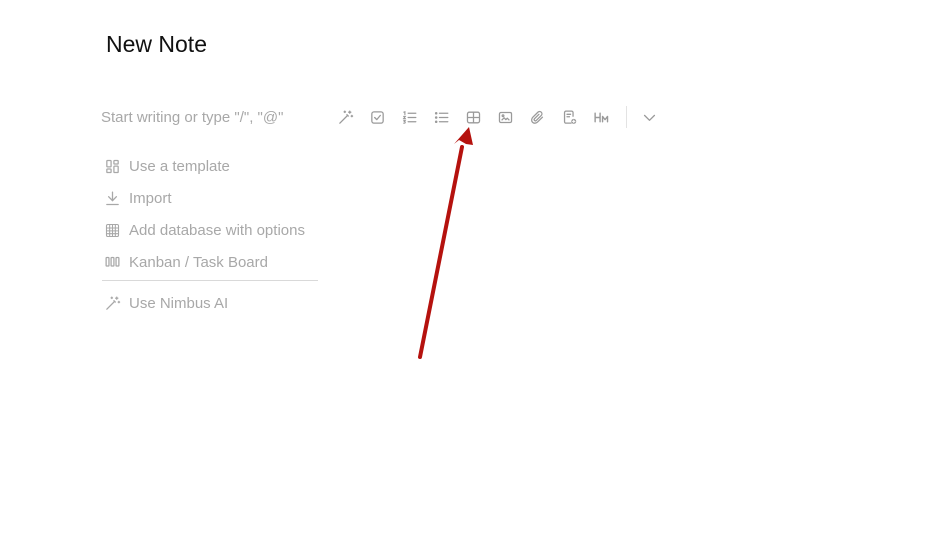  Describe the element at coordinates (112, 198) in the screenshot. I see `import-icon` at that location.